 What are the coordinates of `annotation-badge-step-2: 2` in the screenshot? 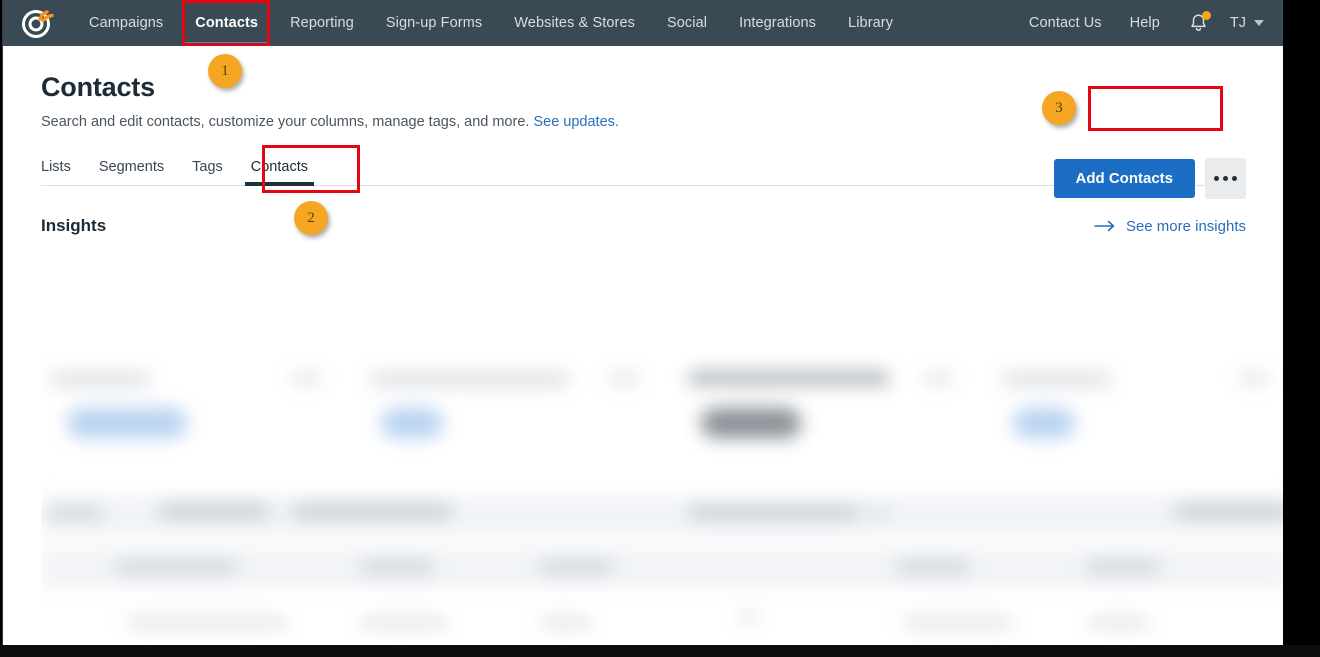 It's located at (311, 218).